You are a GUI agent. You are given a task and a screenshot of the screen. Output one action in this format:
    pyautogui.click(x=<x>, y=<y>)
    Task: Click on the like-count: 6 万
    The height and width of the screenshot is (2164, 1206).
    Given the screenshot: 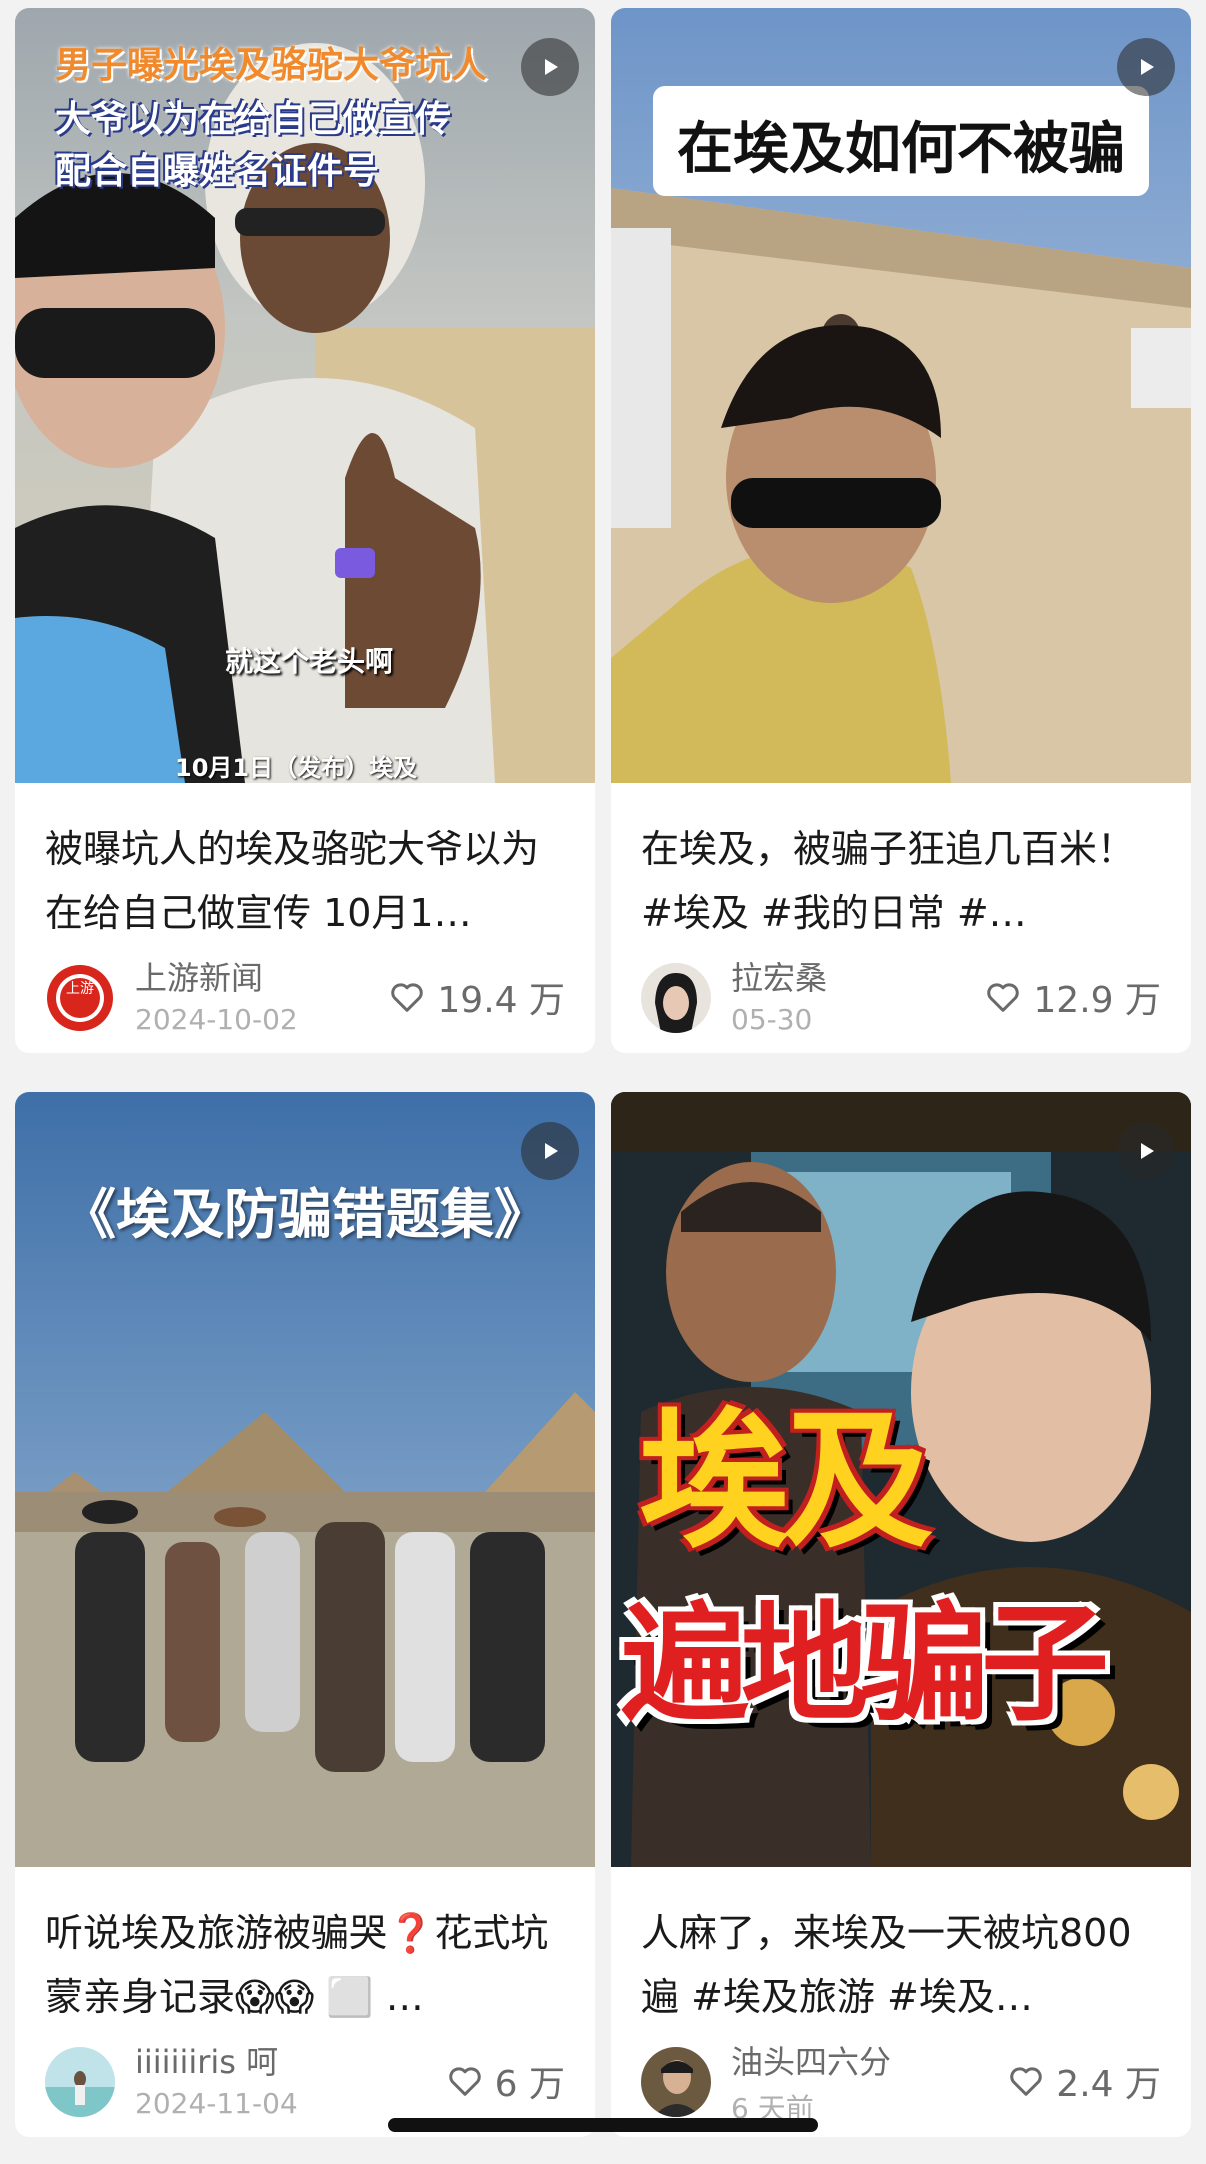 What is the action you would take?
    pyautogui.click(x=529, y=2084)
    